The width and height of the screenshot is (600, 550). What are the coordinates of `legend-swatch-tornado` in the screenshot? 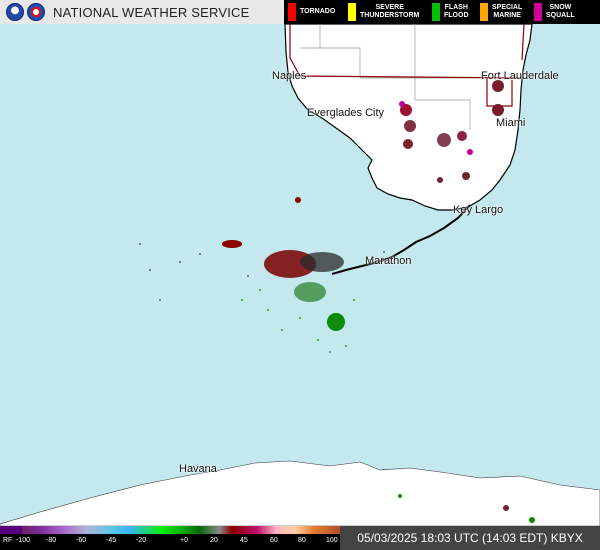 It's located at (292, 12).